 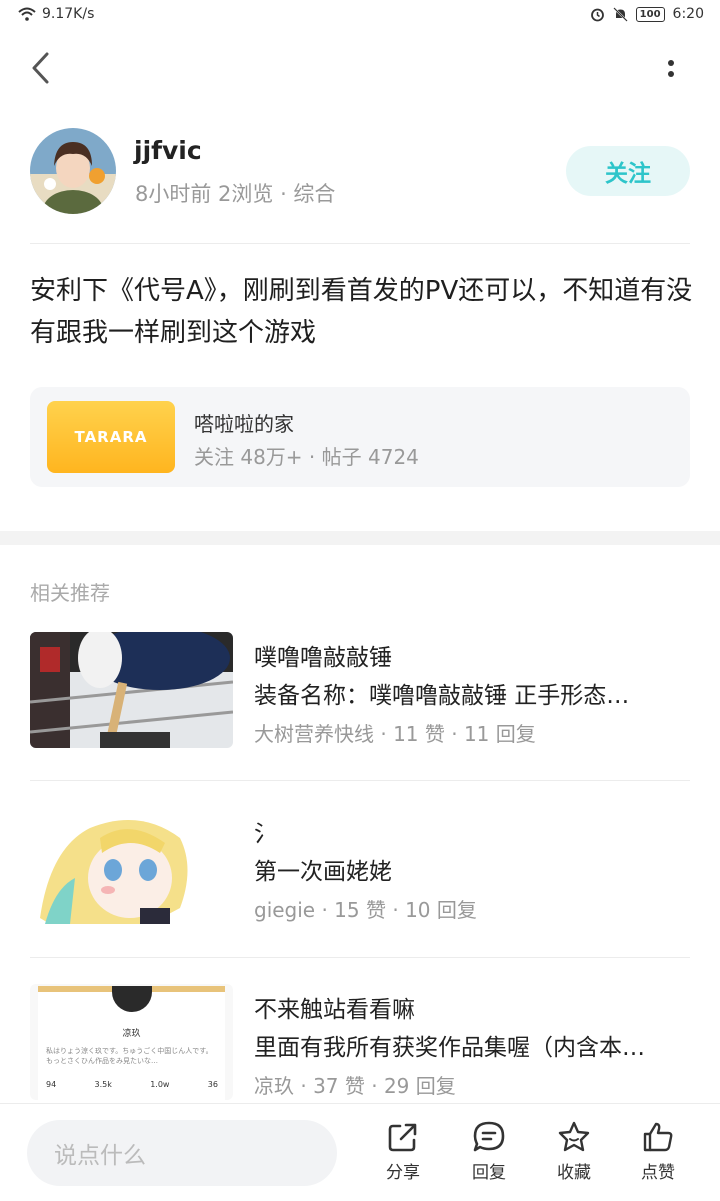 I want to click on share-button: 分享, so click(x=403, y=1155).